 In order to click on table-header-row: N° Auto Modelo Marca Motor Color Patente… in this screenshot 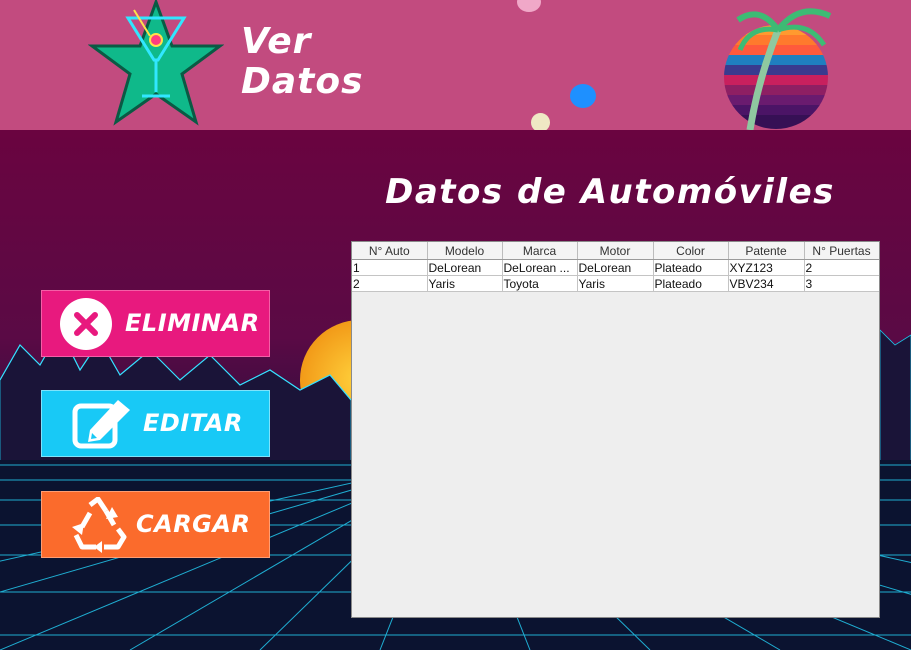, I will do `click(615, 251)`.